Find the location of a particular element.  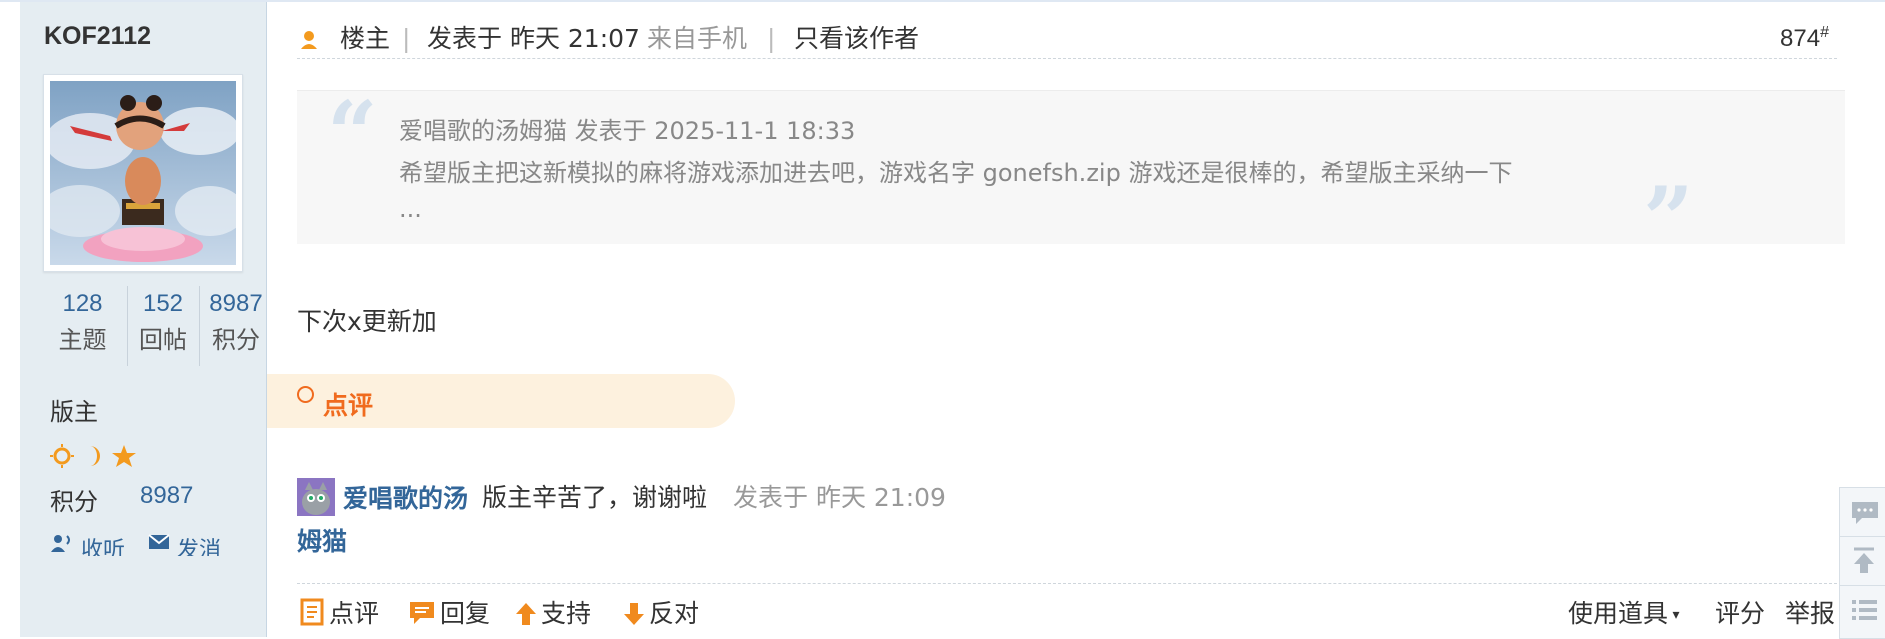

comment-circle-icon is located at coordinates (305, 394).